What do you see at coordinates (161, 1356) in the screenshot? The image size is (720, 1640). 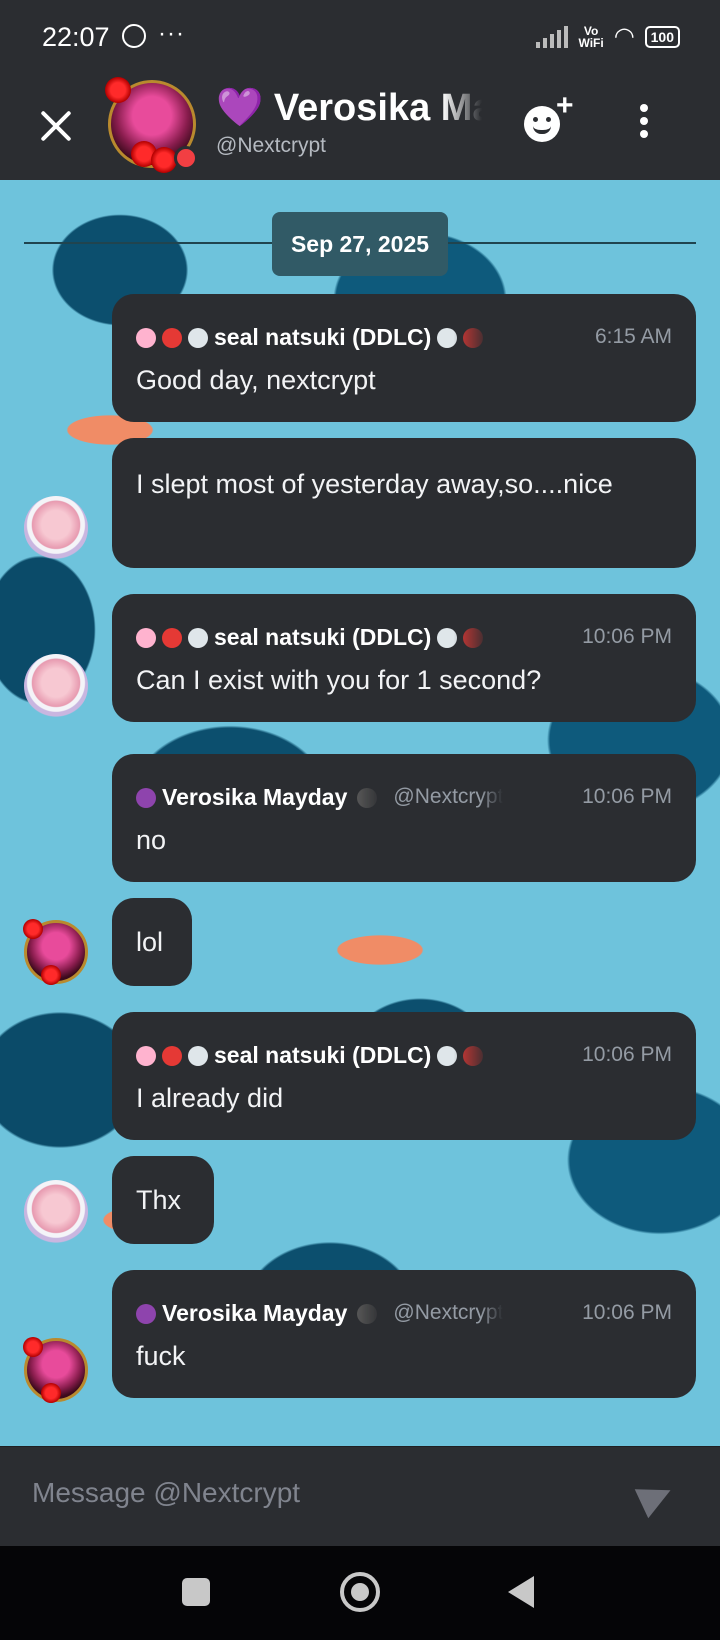 I see `message-text: fuck` at bounding box center [161, 1356].